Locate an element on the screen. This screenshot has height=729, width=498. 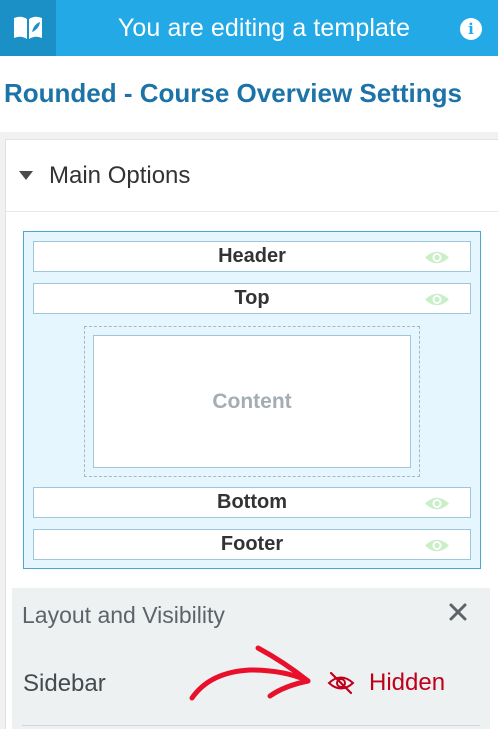
content-region-outline: Content is located at coordinates (252, 401).